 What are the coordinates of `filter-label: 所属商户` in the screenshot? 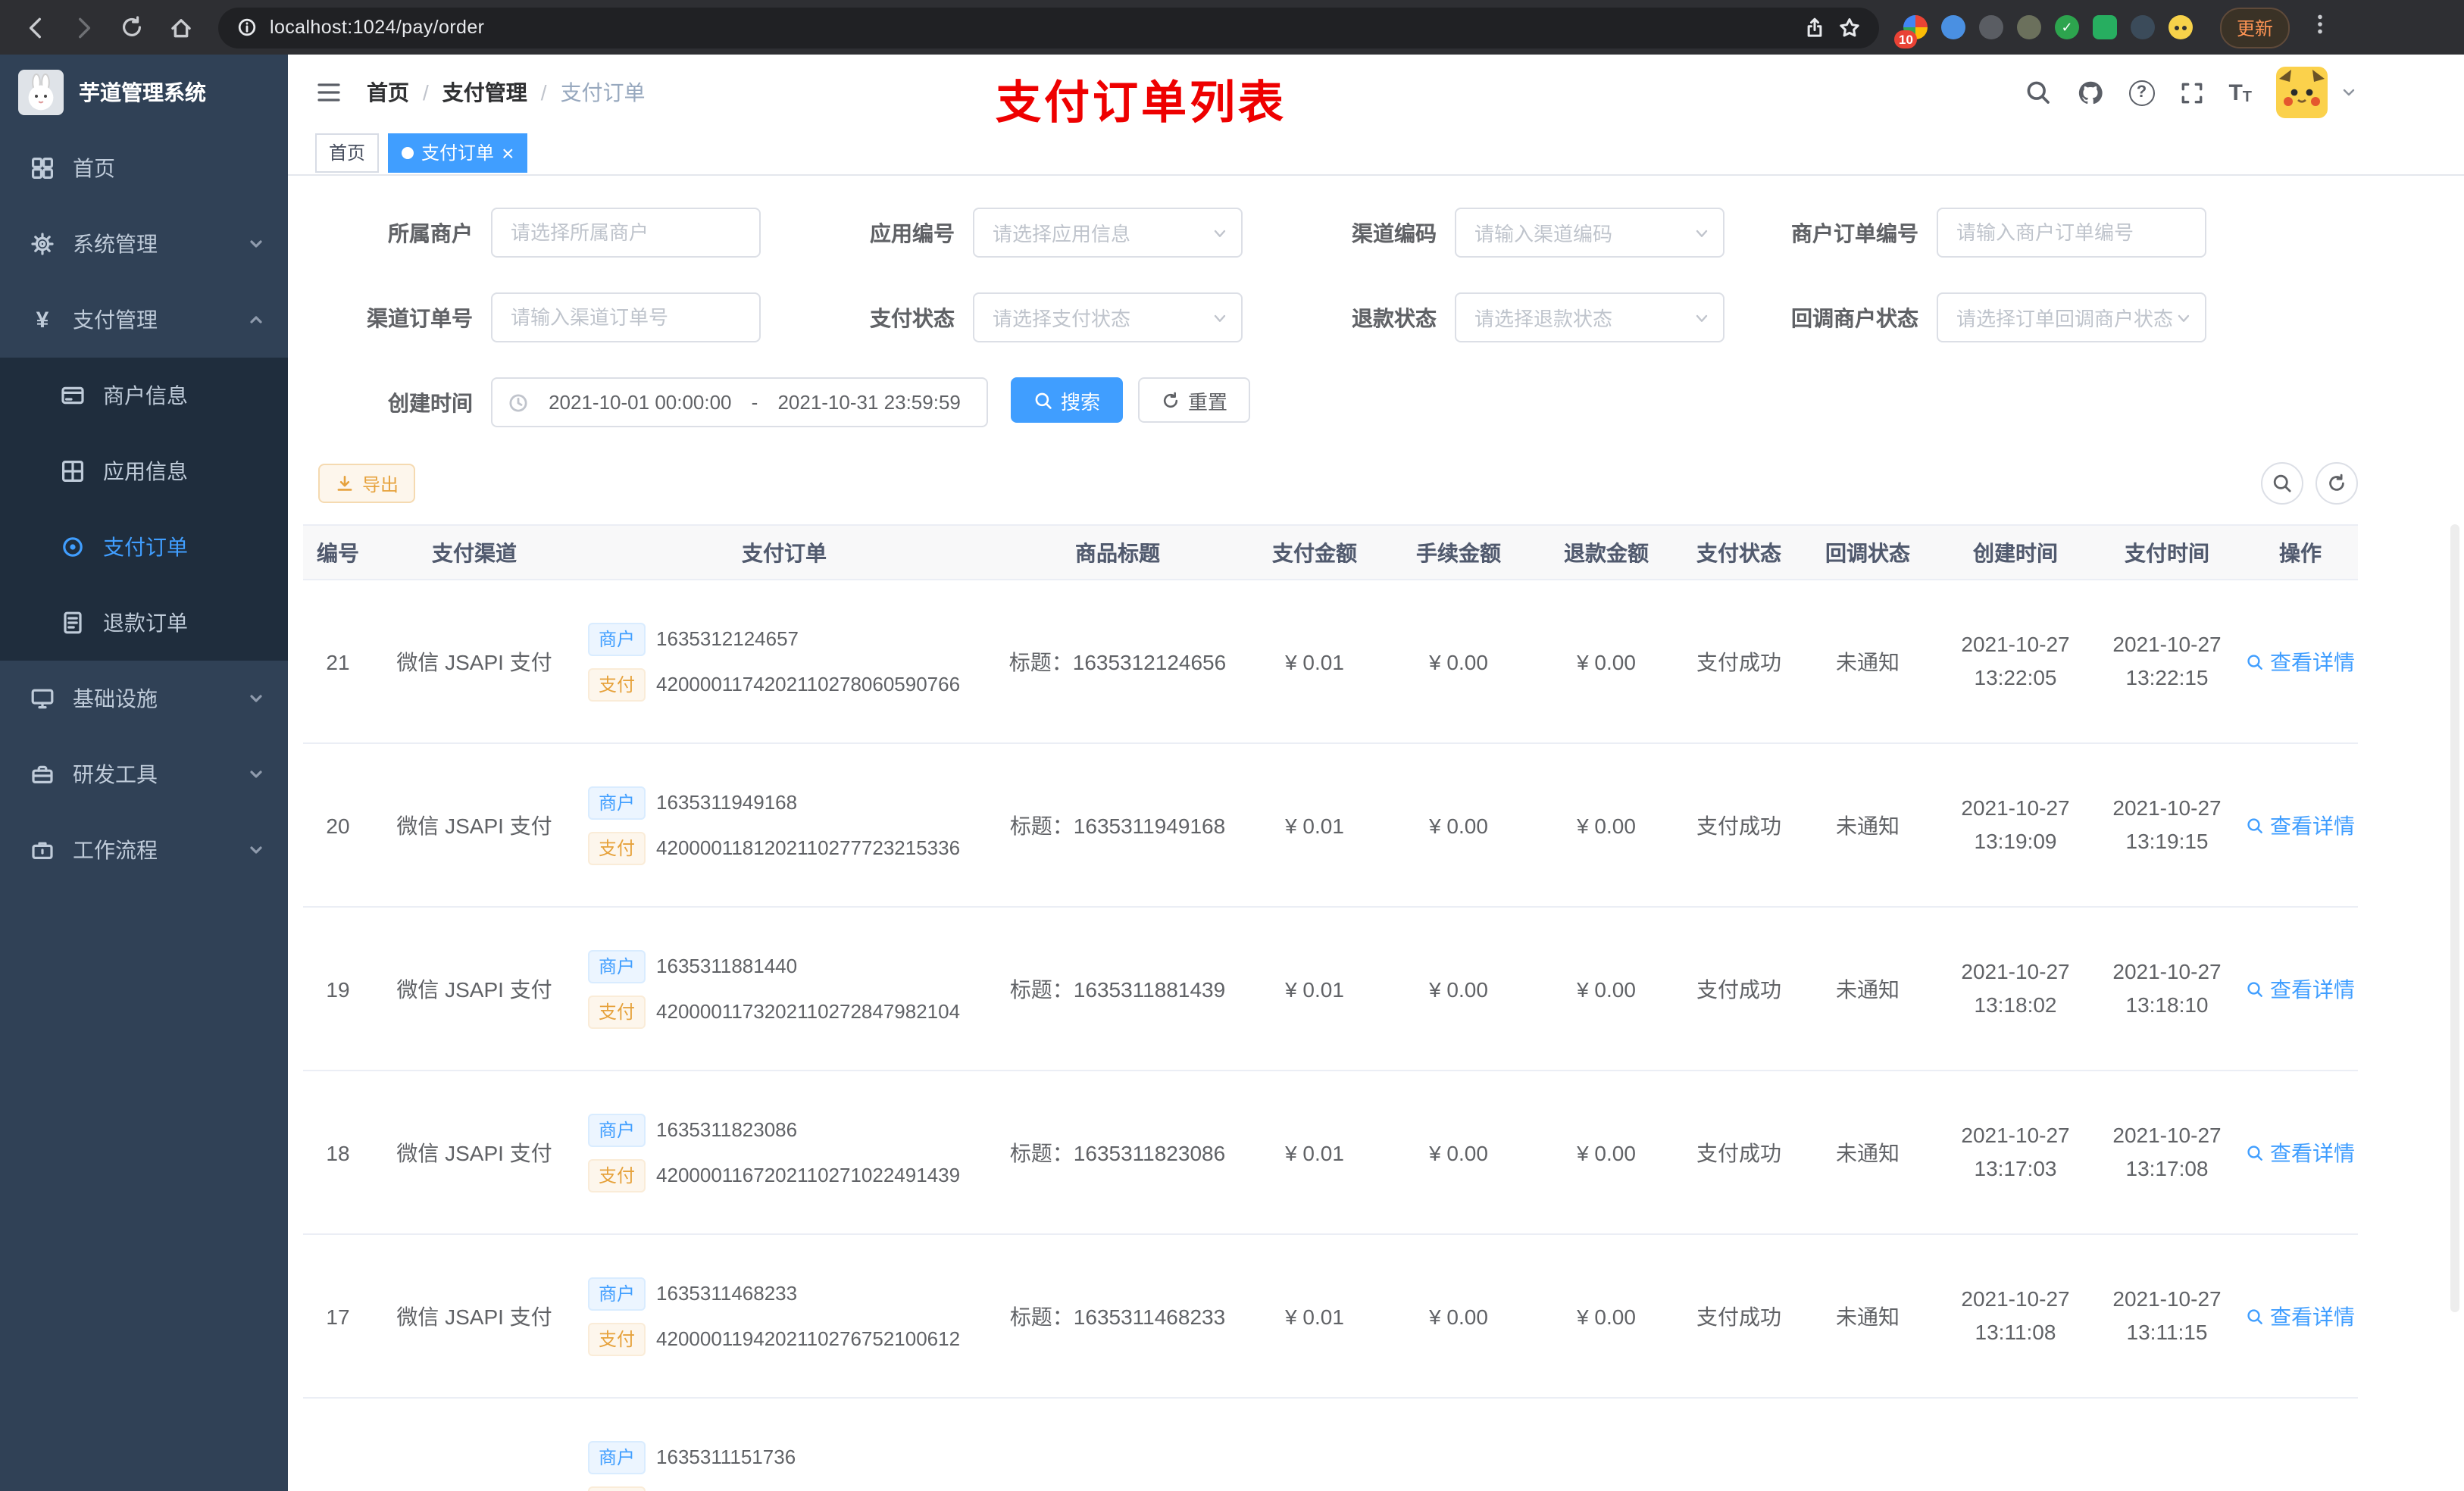 It's located at (430, 232).